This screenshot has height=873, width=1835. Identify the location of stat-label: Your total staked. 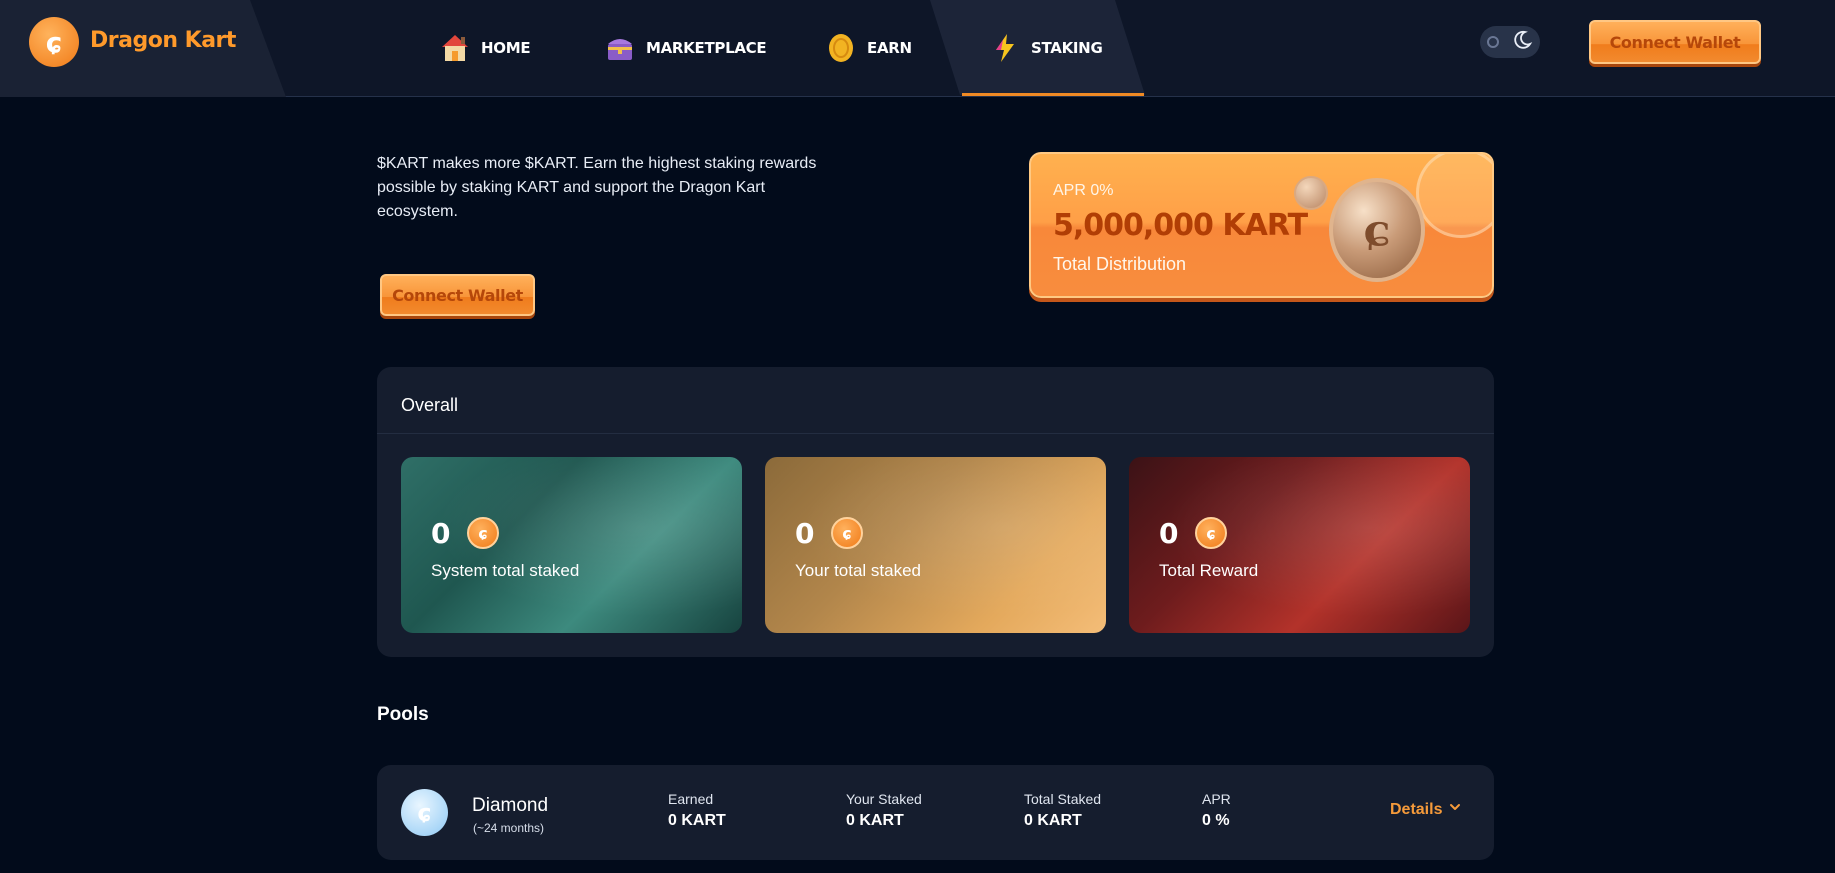
(858, 570).